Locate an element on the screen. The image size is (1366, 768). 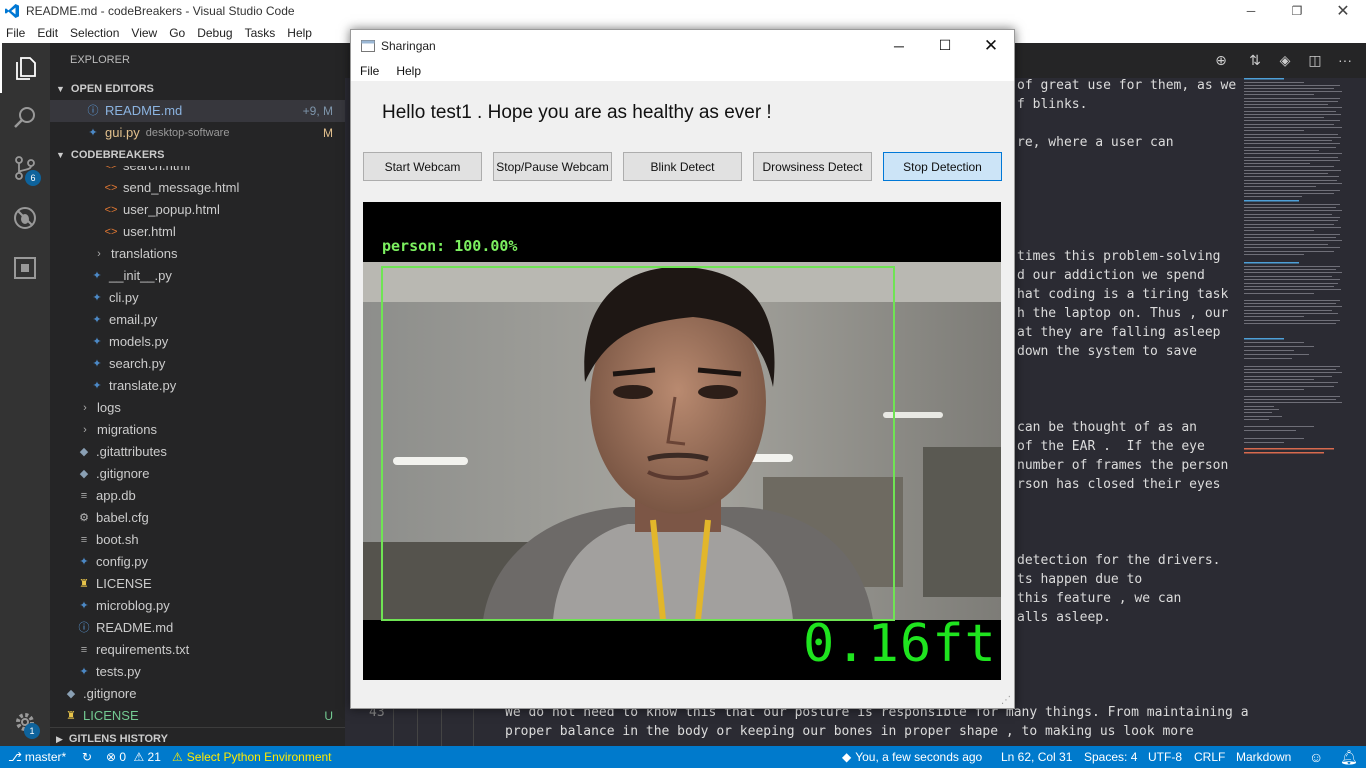
preview-icon: ⊕ is located at coordinates (1221, 60).